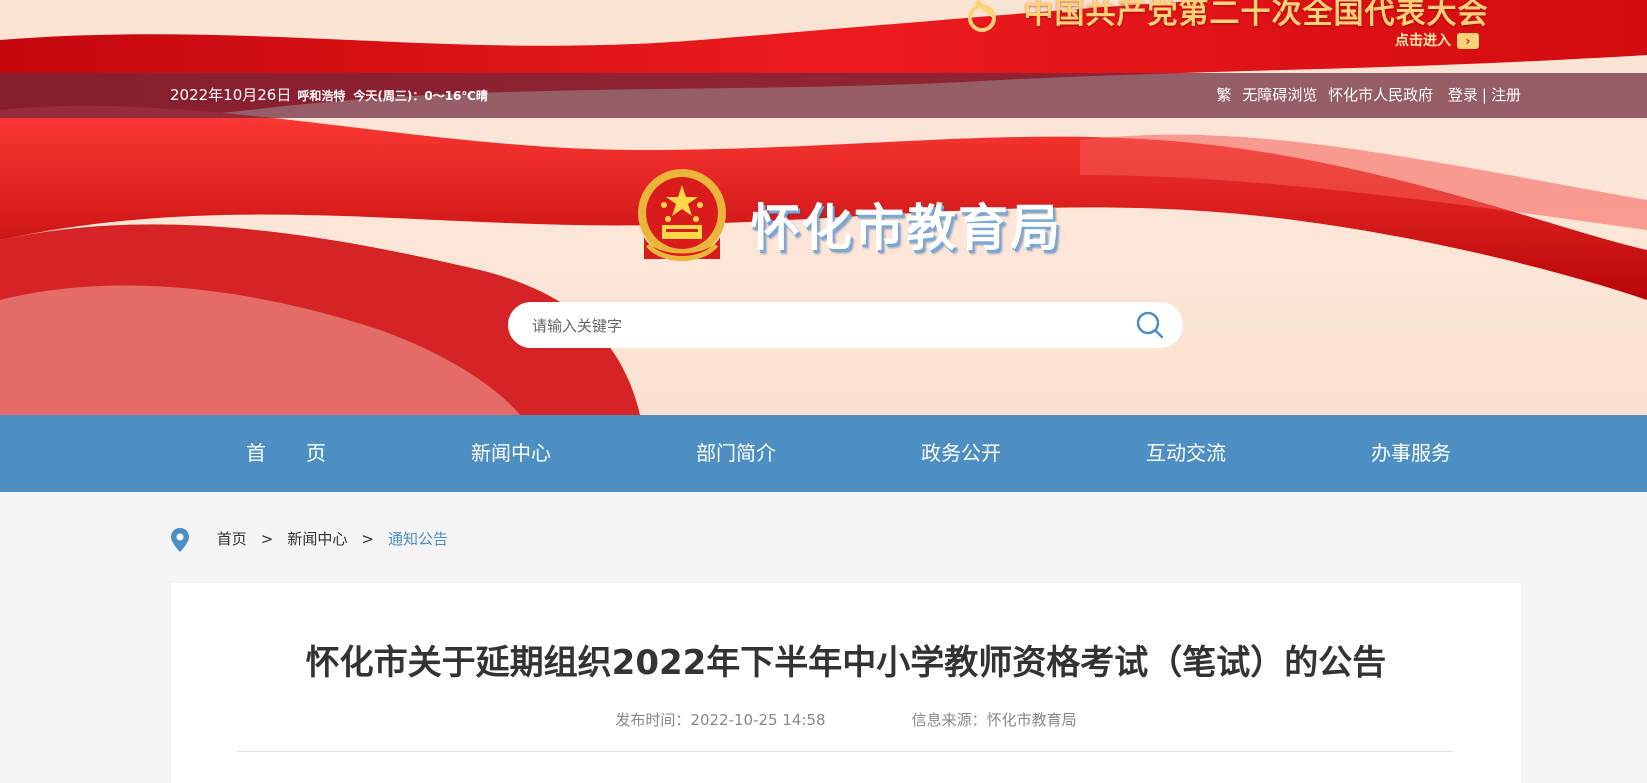 This screenshot has width=1647, height=783. What do you see at coordinates (736, 453) in the screenshot?
I see `nav-item-department-intro: 部门简介` at bounding box center [736, 453].